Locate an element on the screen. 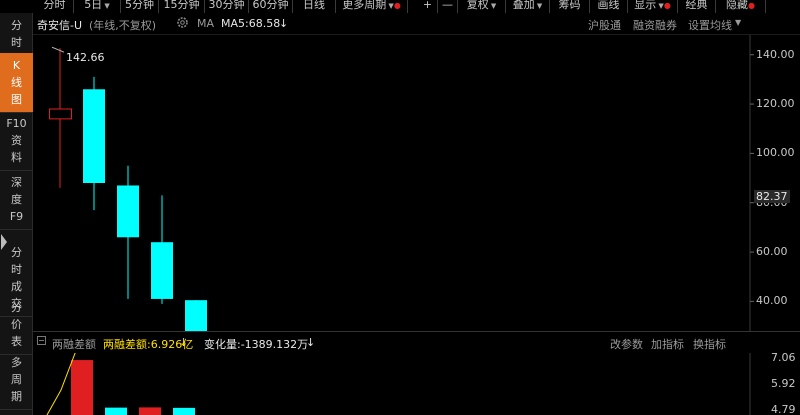 The image size is (800, 415). gear-icon is located at coordinates (182, 24).